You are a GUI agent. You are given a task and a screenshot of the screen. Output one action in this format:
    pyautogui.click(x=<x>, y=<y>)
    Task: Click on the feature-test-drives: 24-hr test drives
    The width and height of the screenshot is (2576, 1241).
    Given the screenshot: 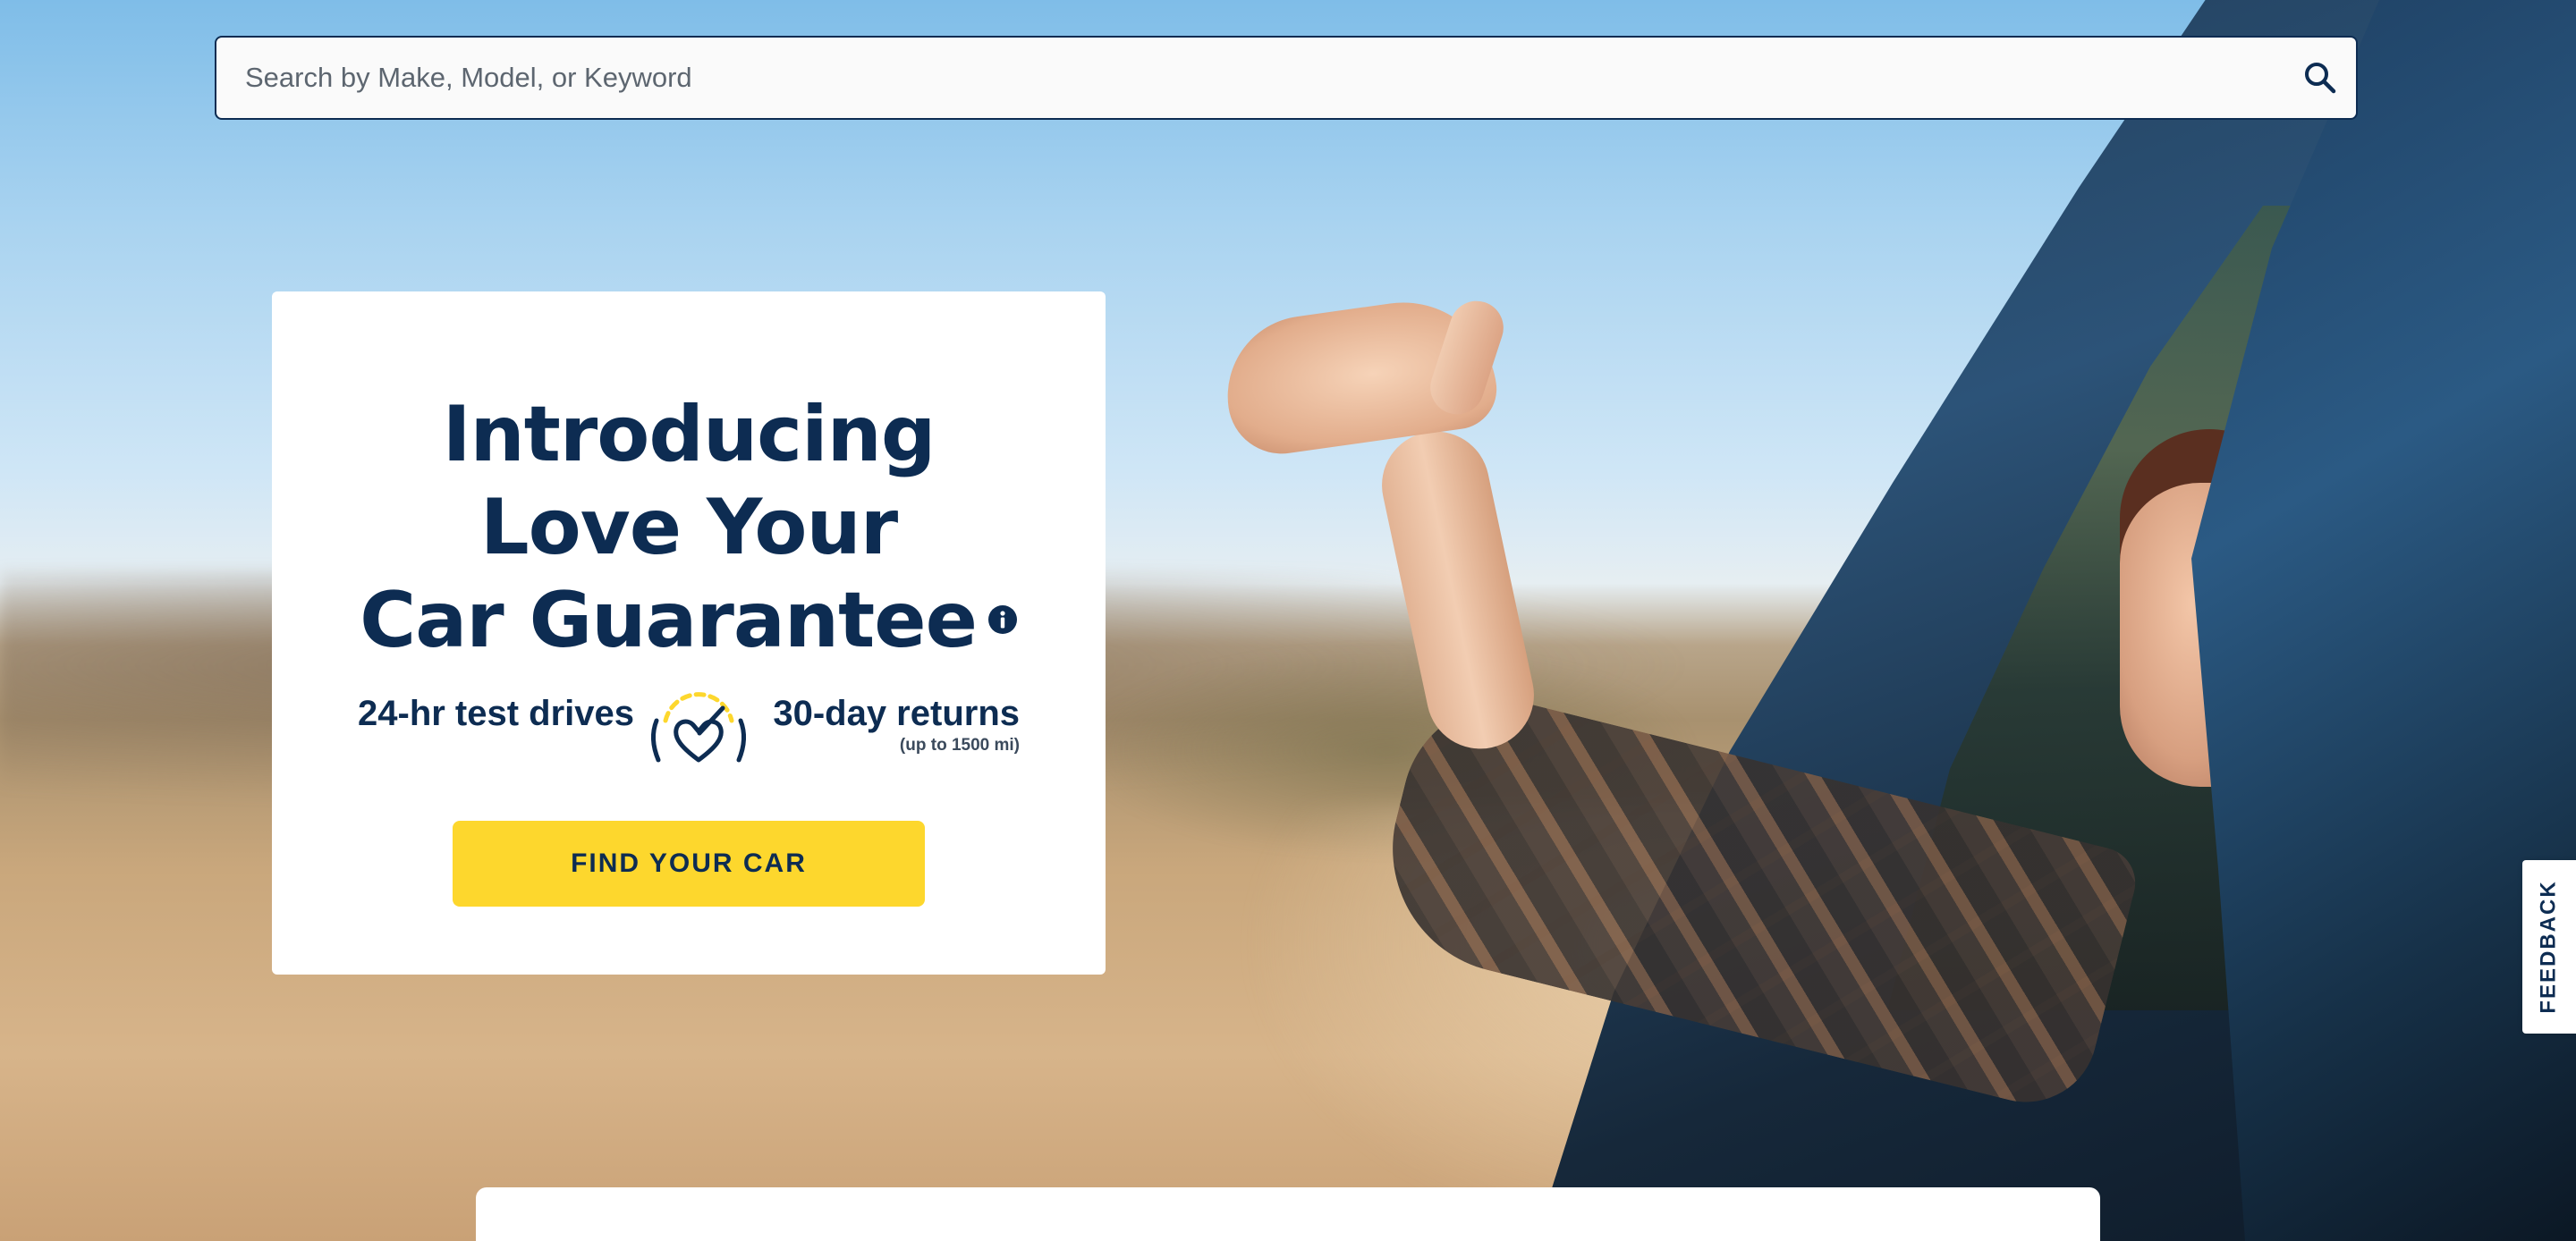 What is the action you would take?
    pyautogui.click(x=496, y=713)
    